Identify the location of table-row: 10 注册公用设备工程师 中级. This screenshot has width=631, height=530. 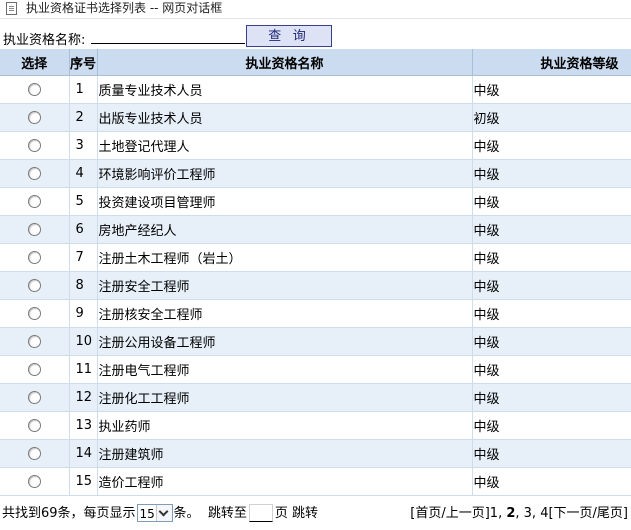
(315, 341).